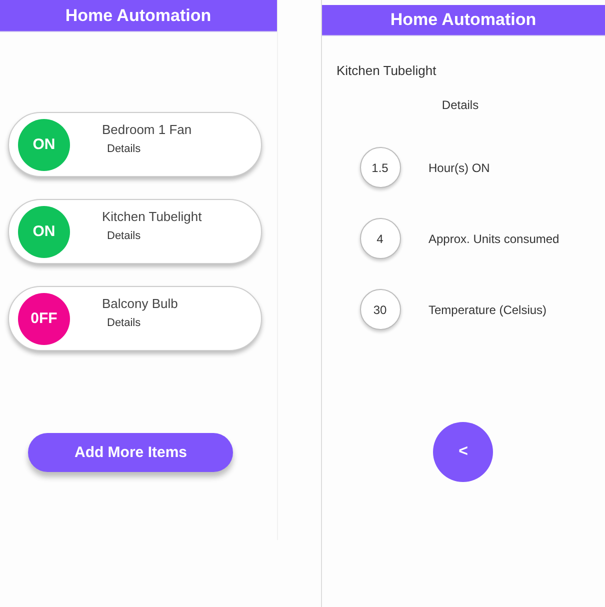 The width and height of the screenshot is (605, 607). What do you see at coordinates (463, 452) in the screenshot?
I see `back-button: <` at bounding box center [463, 452].